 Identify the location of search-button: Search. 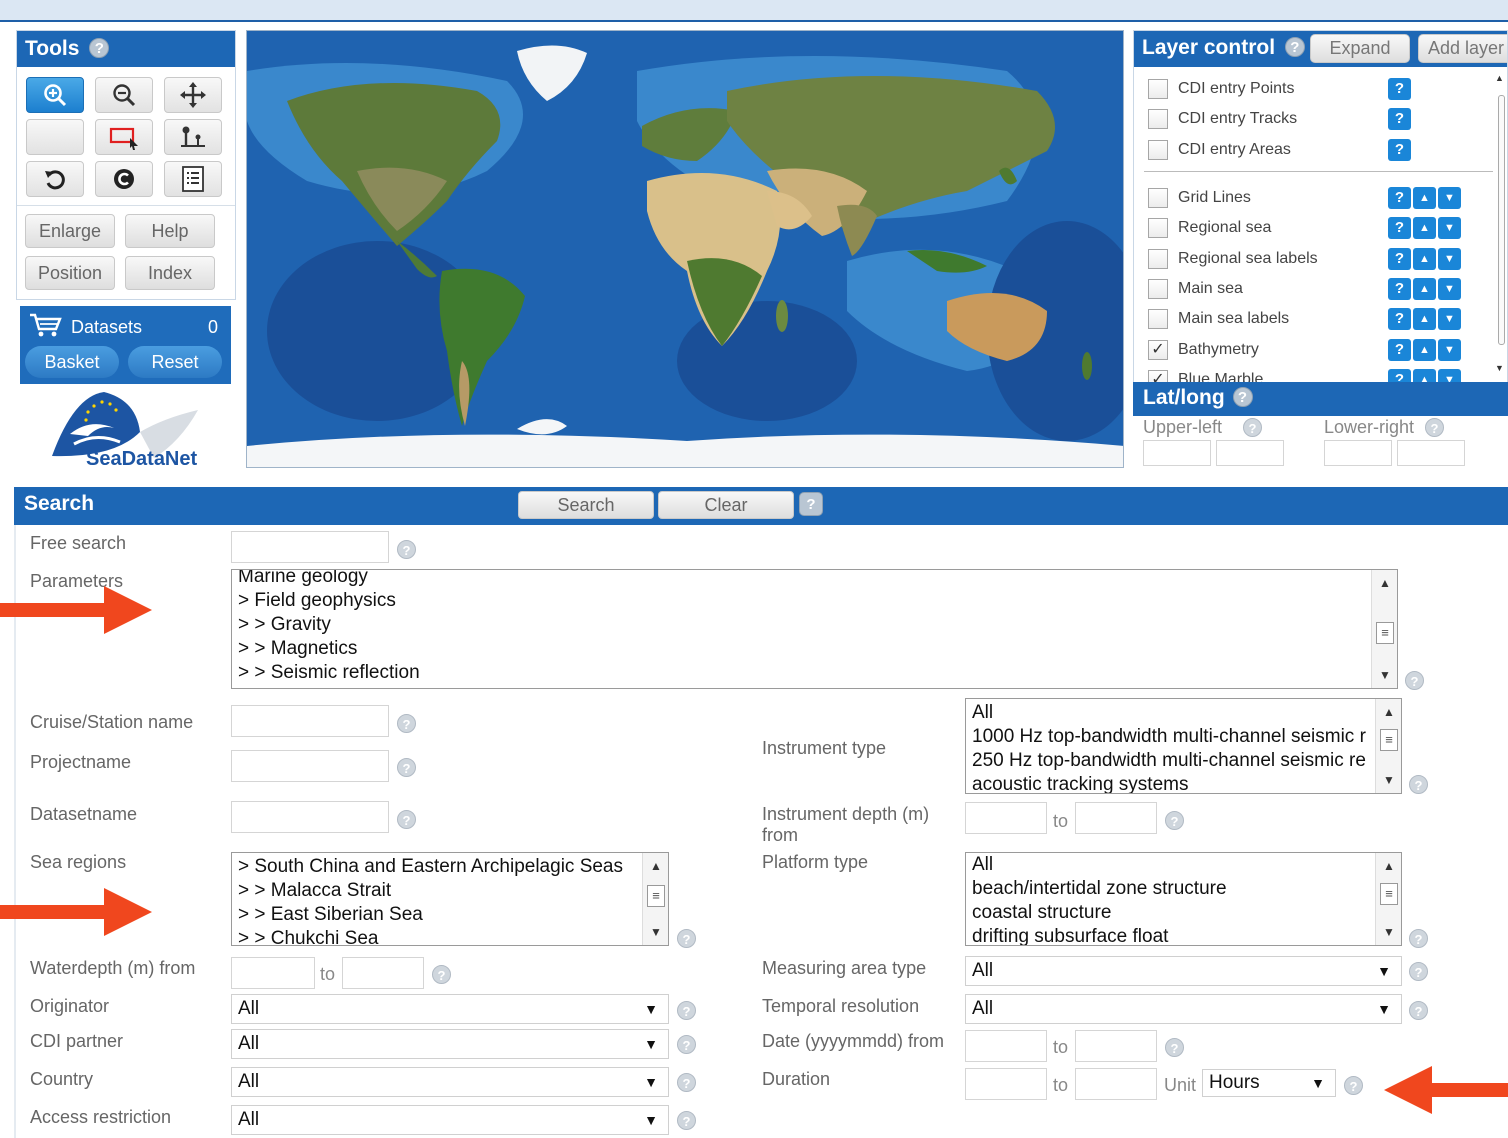
(586, 505).